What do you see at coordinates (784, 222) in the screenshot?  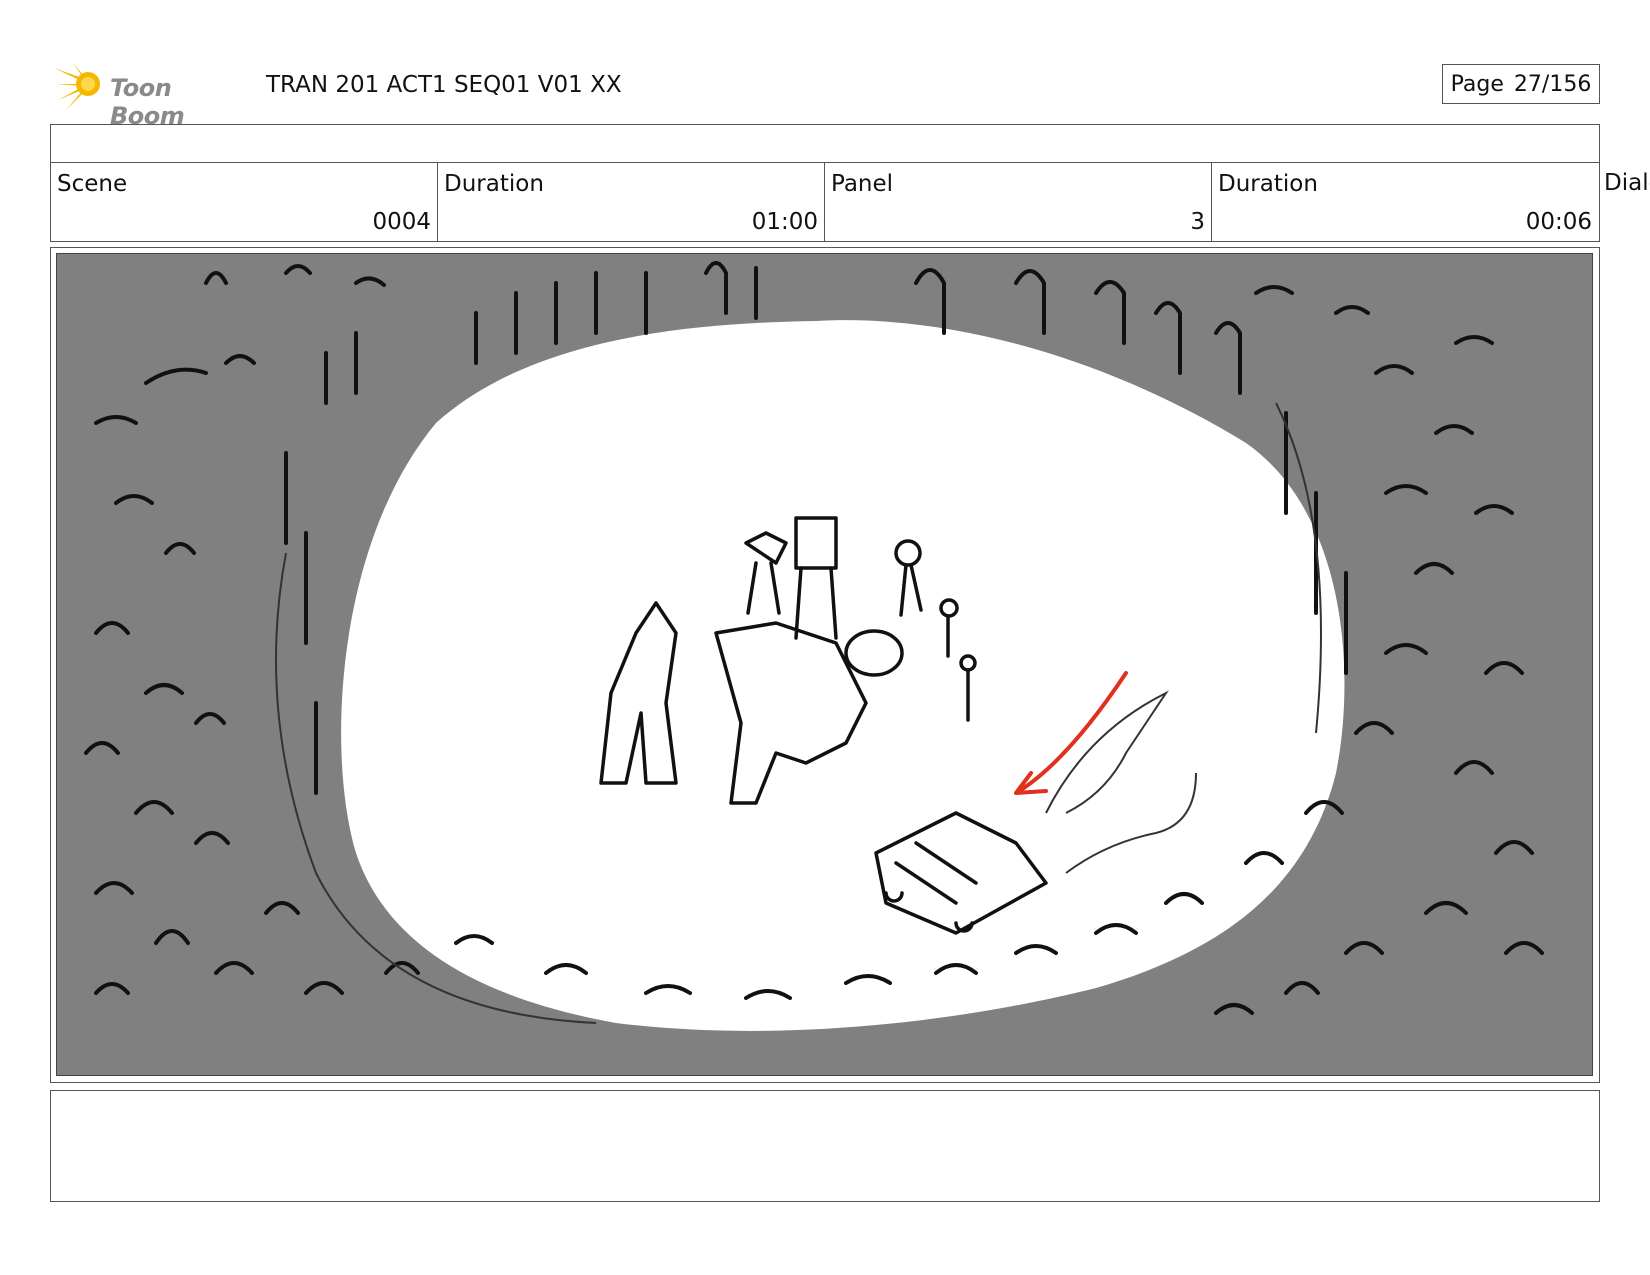 I see `scene-duration-value: 01:00` at bounding box center [784, 222].